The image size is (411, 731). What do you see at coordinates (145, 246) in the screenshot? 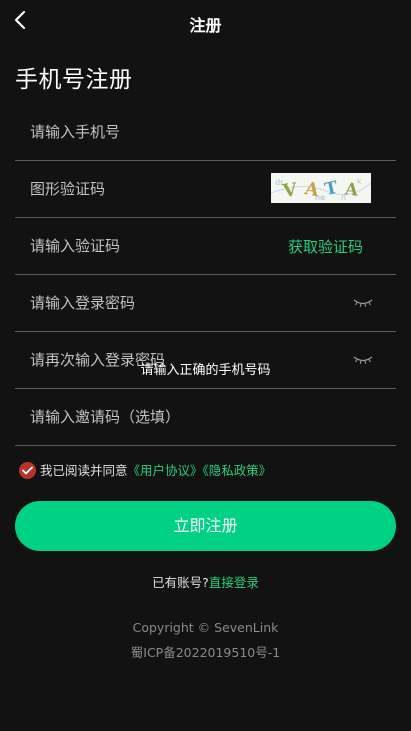
I see `sms-code-input` at bounding box center [145, 246].